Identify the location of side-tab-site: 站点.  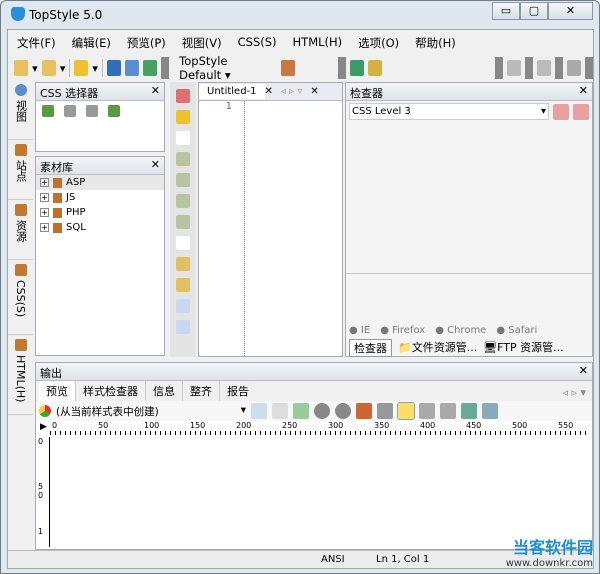
(20, 170).